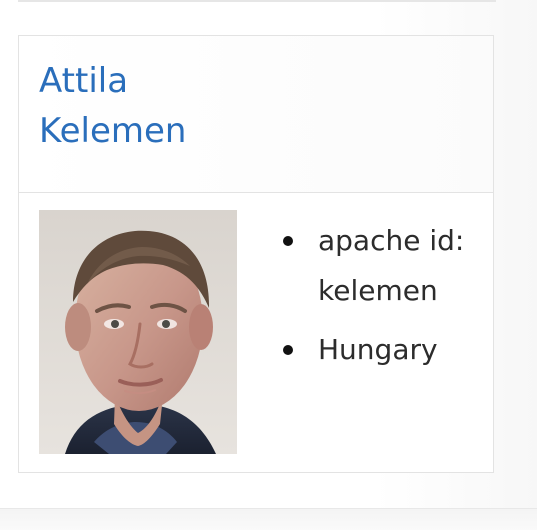 This screenshot has width=537, height=530. Describe the element at coordinates (149, 106) in the screenshot. I see `member-name-link: Attila Kelemen` at that location.